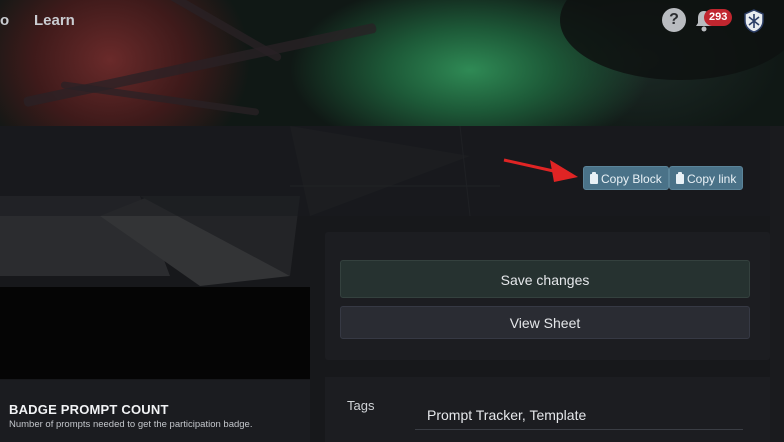 The width and height of the screenshot is (784, 442). Describe the element at coordinates (754, 21) in the screenshot. I see `avatar` at that location.